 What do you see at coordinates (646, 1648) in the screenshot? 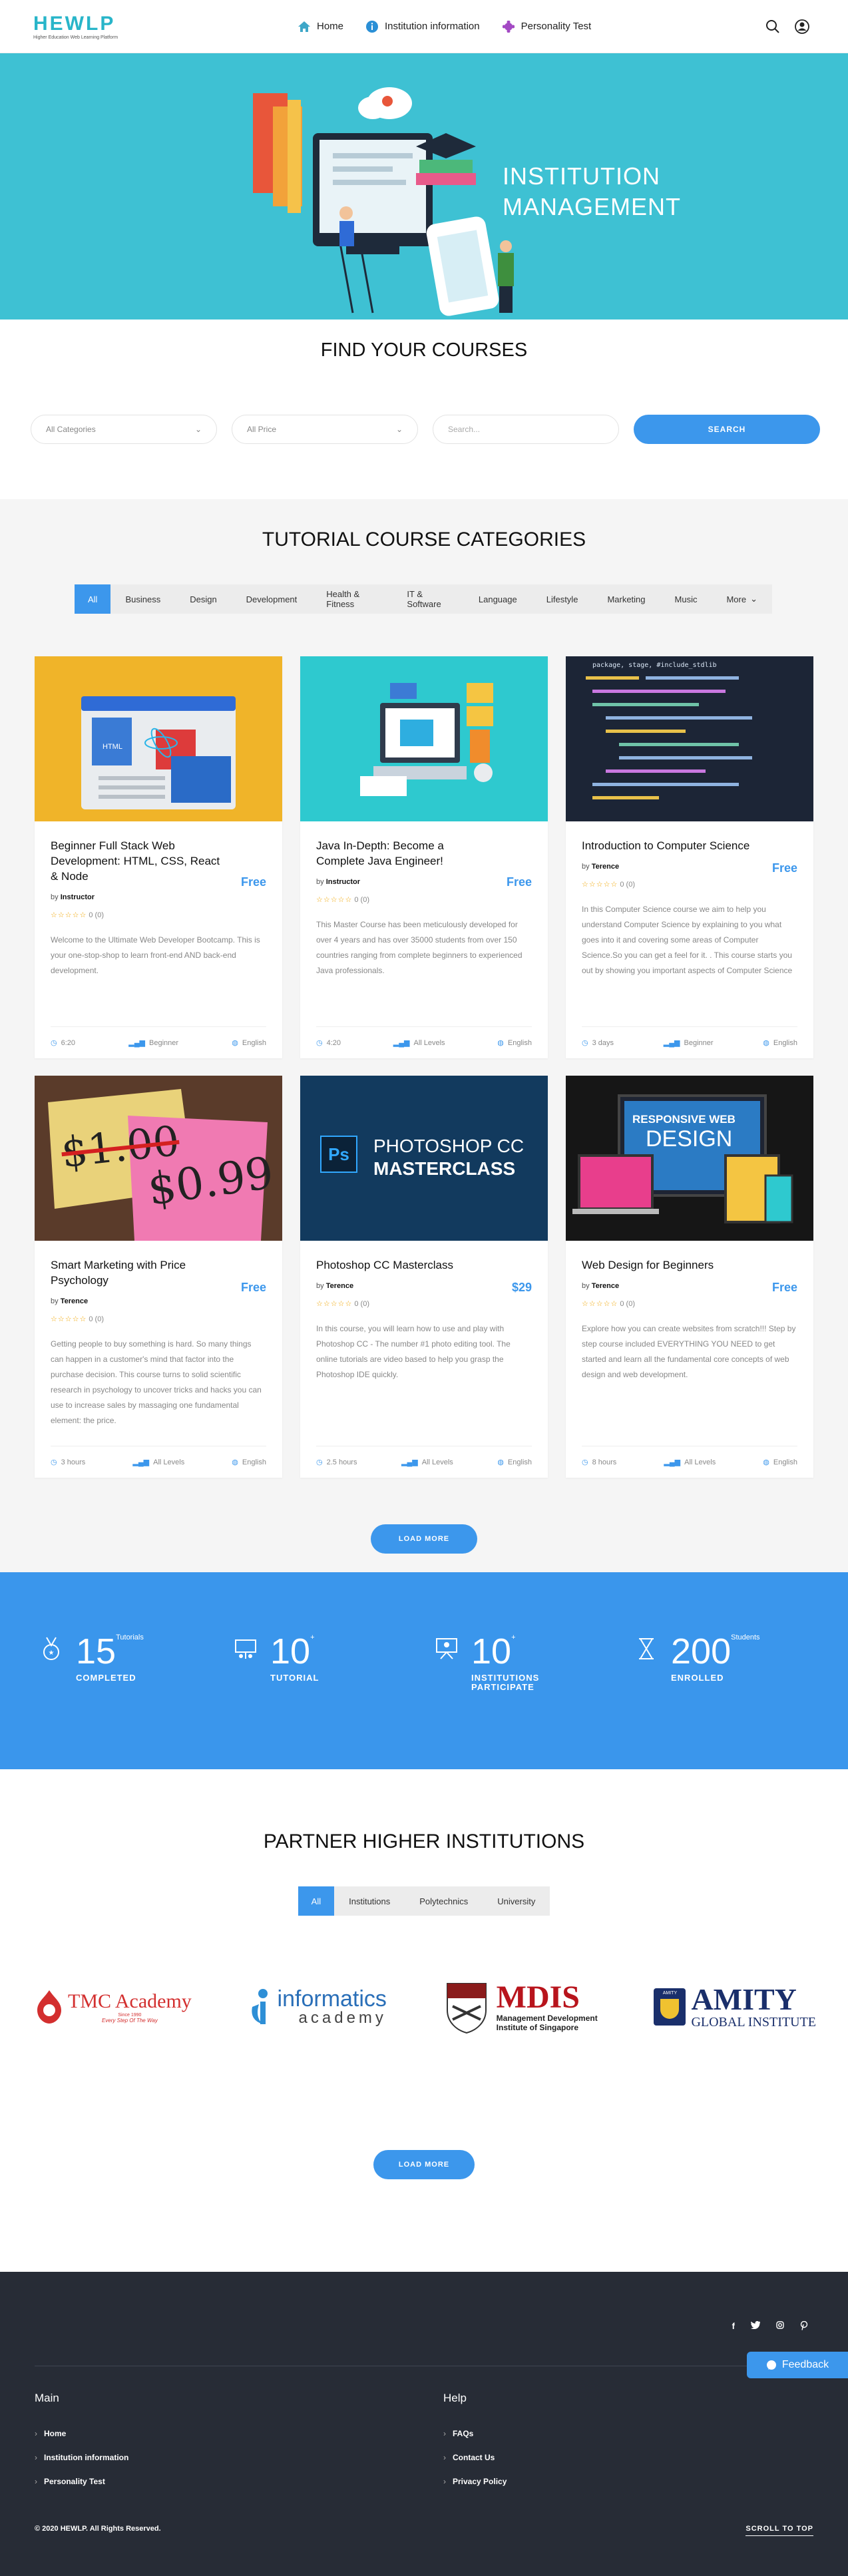
I see `hourglass-icon` at bounding box center [646, 1648].